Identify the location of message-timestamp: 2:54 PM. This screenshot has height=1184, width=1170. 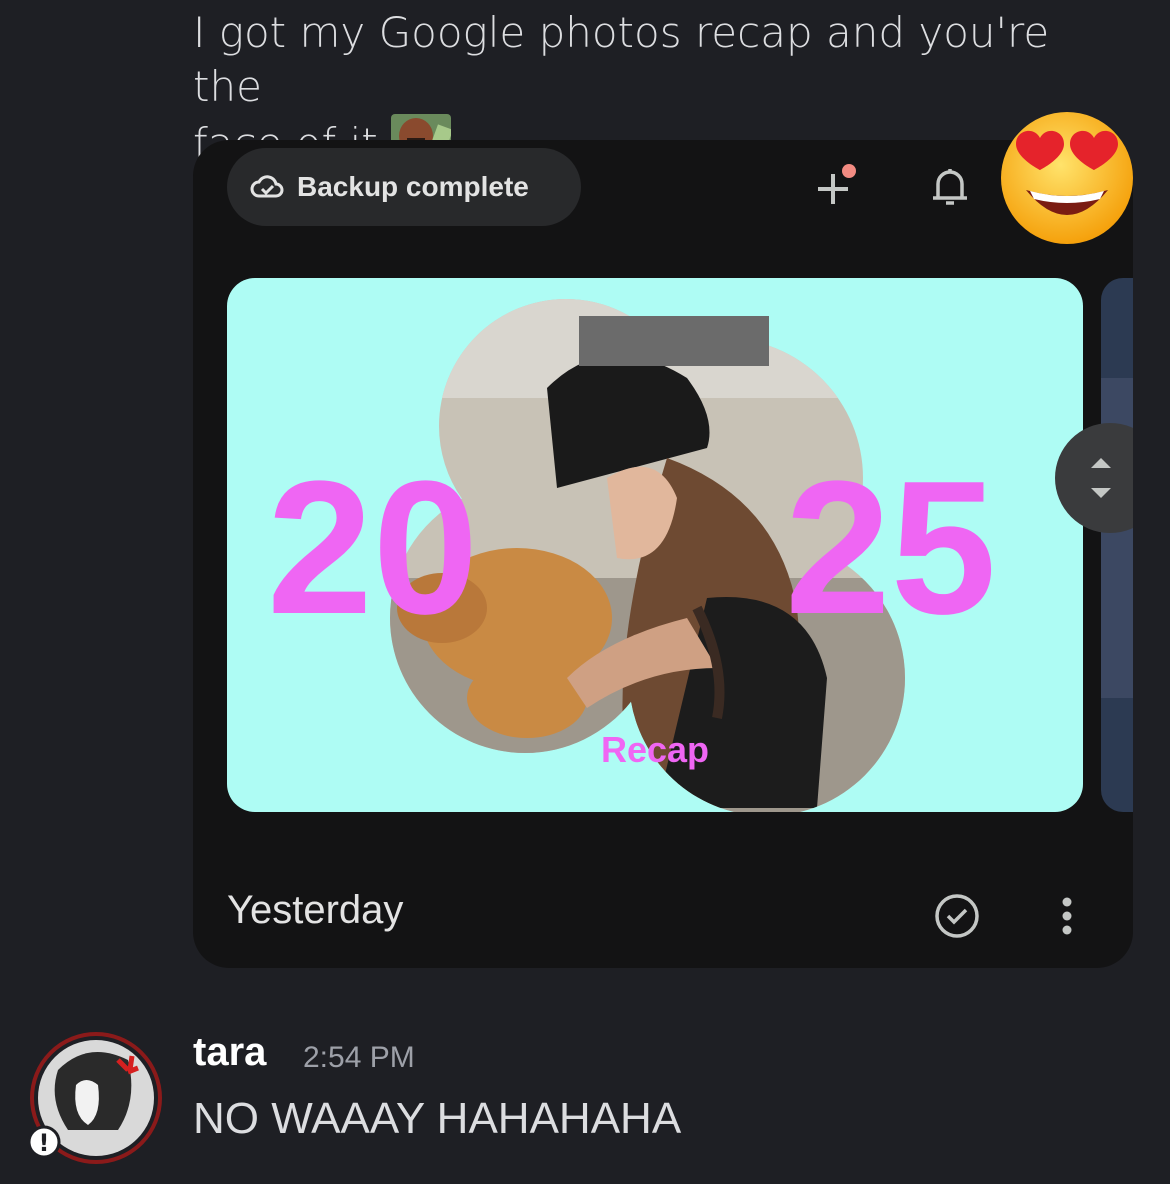
(359, 1057).